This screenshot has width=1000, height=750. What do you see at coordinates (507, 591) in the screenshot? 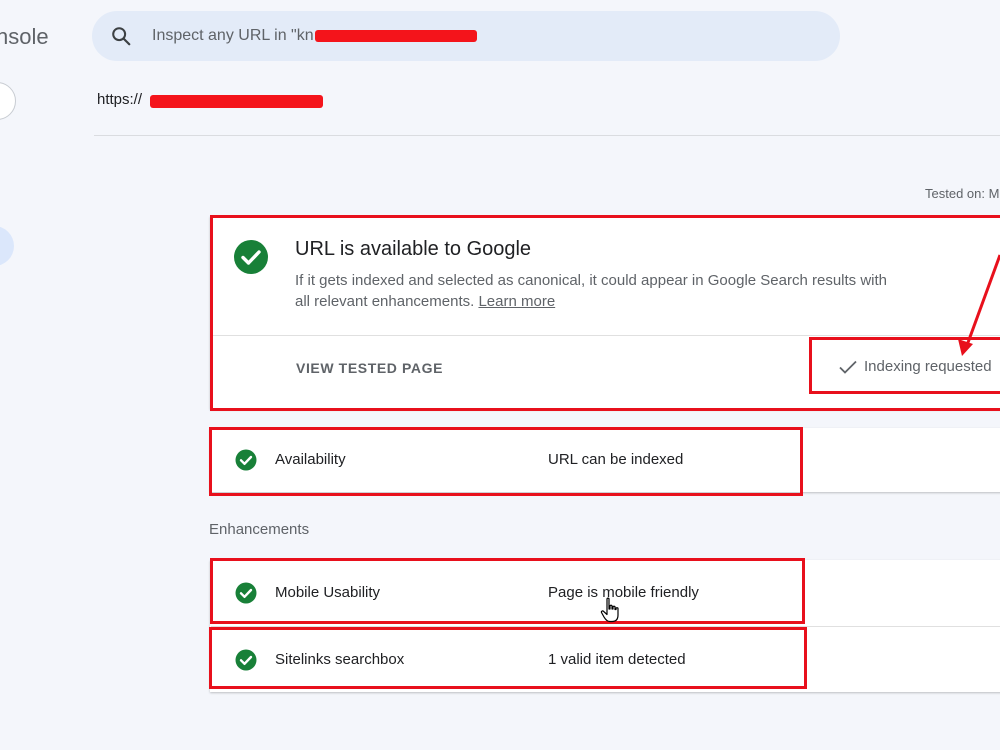
I see `annotation-box-mobile` at bounding box center [507, 591].